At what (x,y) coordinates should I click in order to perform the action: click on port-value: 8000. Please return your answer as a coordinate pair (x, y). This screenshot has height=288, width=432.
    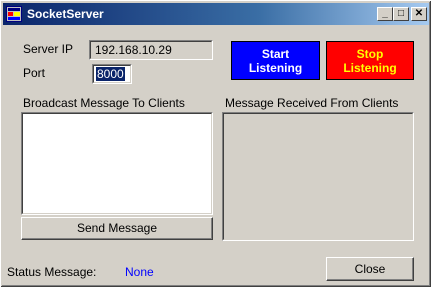
    Looking at the image, I should click on (110, 74).